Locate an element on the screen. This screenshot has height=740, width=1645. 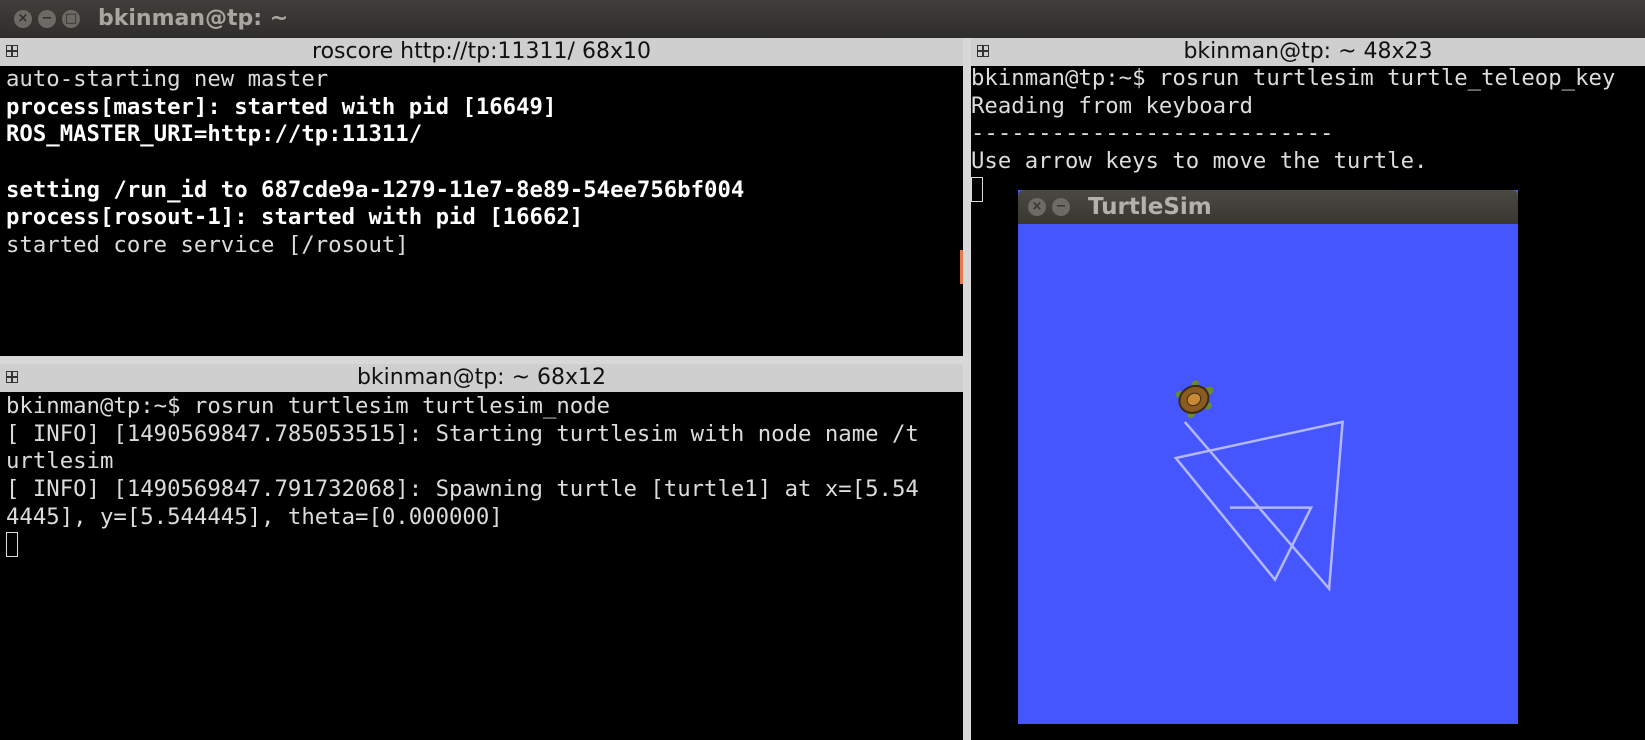
terminal-line: --------------------------- is located at coordinates (1152, 133).